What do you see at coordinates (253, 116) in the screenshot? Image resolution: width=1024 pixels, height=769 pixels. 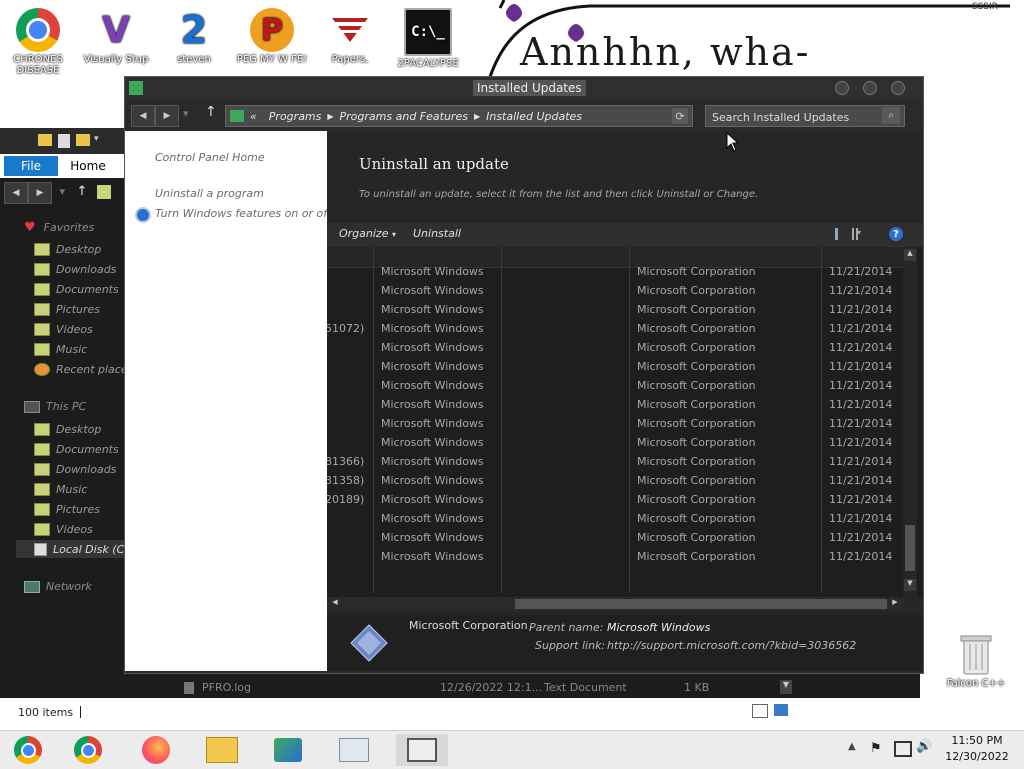 I see `breadcrumb-overflow: «` at bounding box center [253, 116].